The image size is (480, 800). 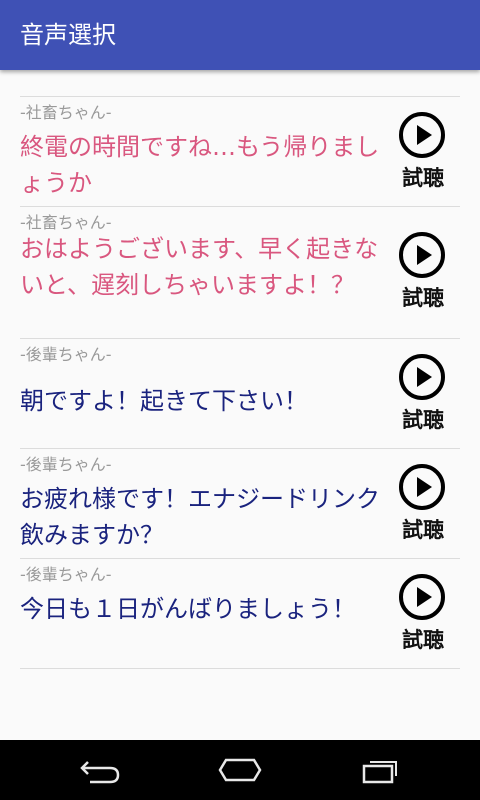 I want to click on voice-line-text: 朝ですよ！起きて下さい！, so click(x=164, y=401).